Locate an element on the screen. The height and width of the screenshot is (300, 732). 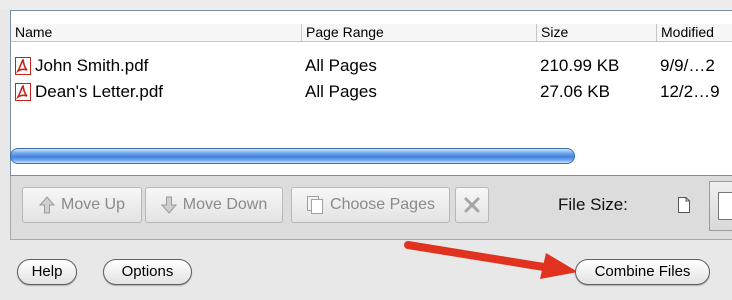
file-name-cell: Dean's Letter.pdf is located at coordinates (155, 92).